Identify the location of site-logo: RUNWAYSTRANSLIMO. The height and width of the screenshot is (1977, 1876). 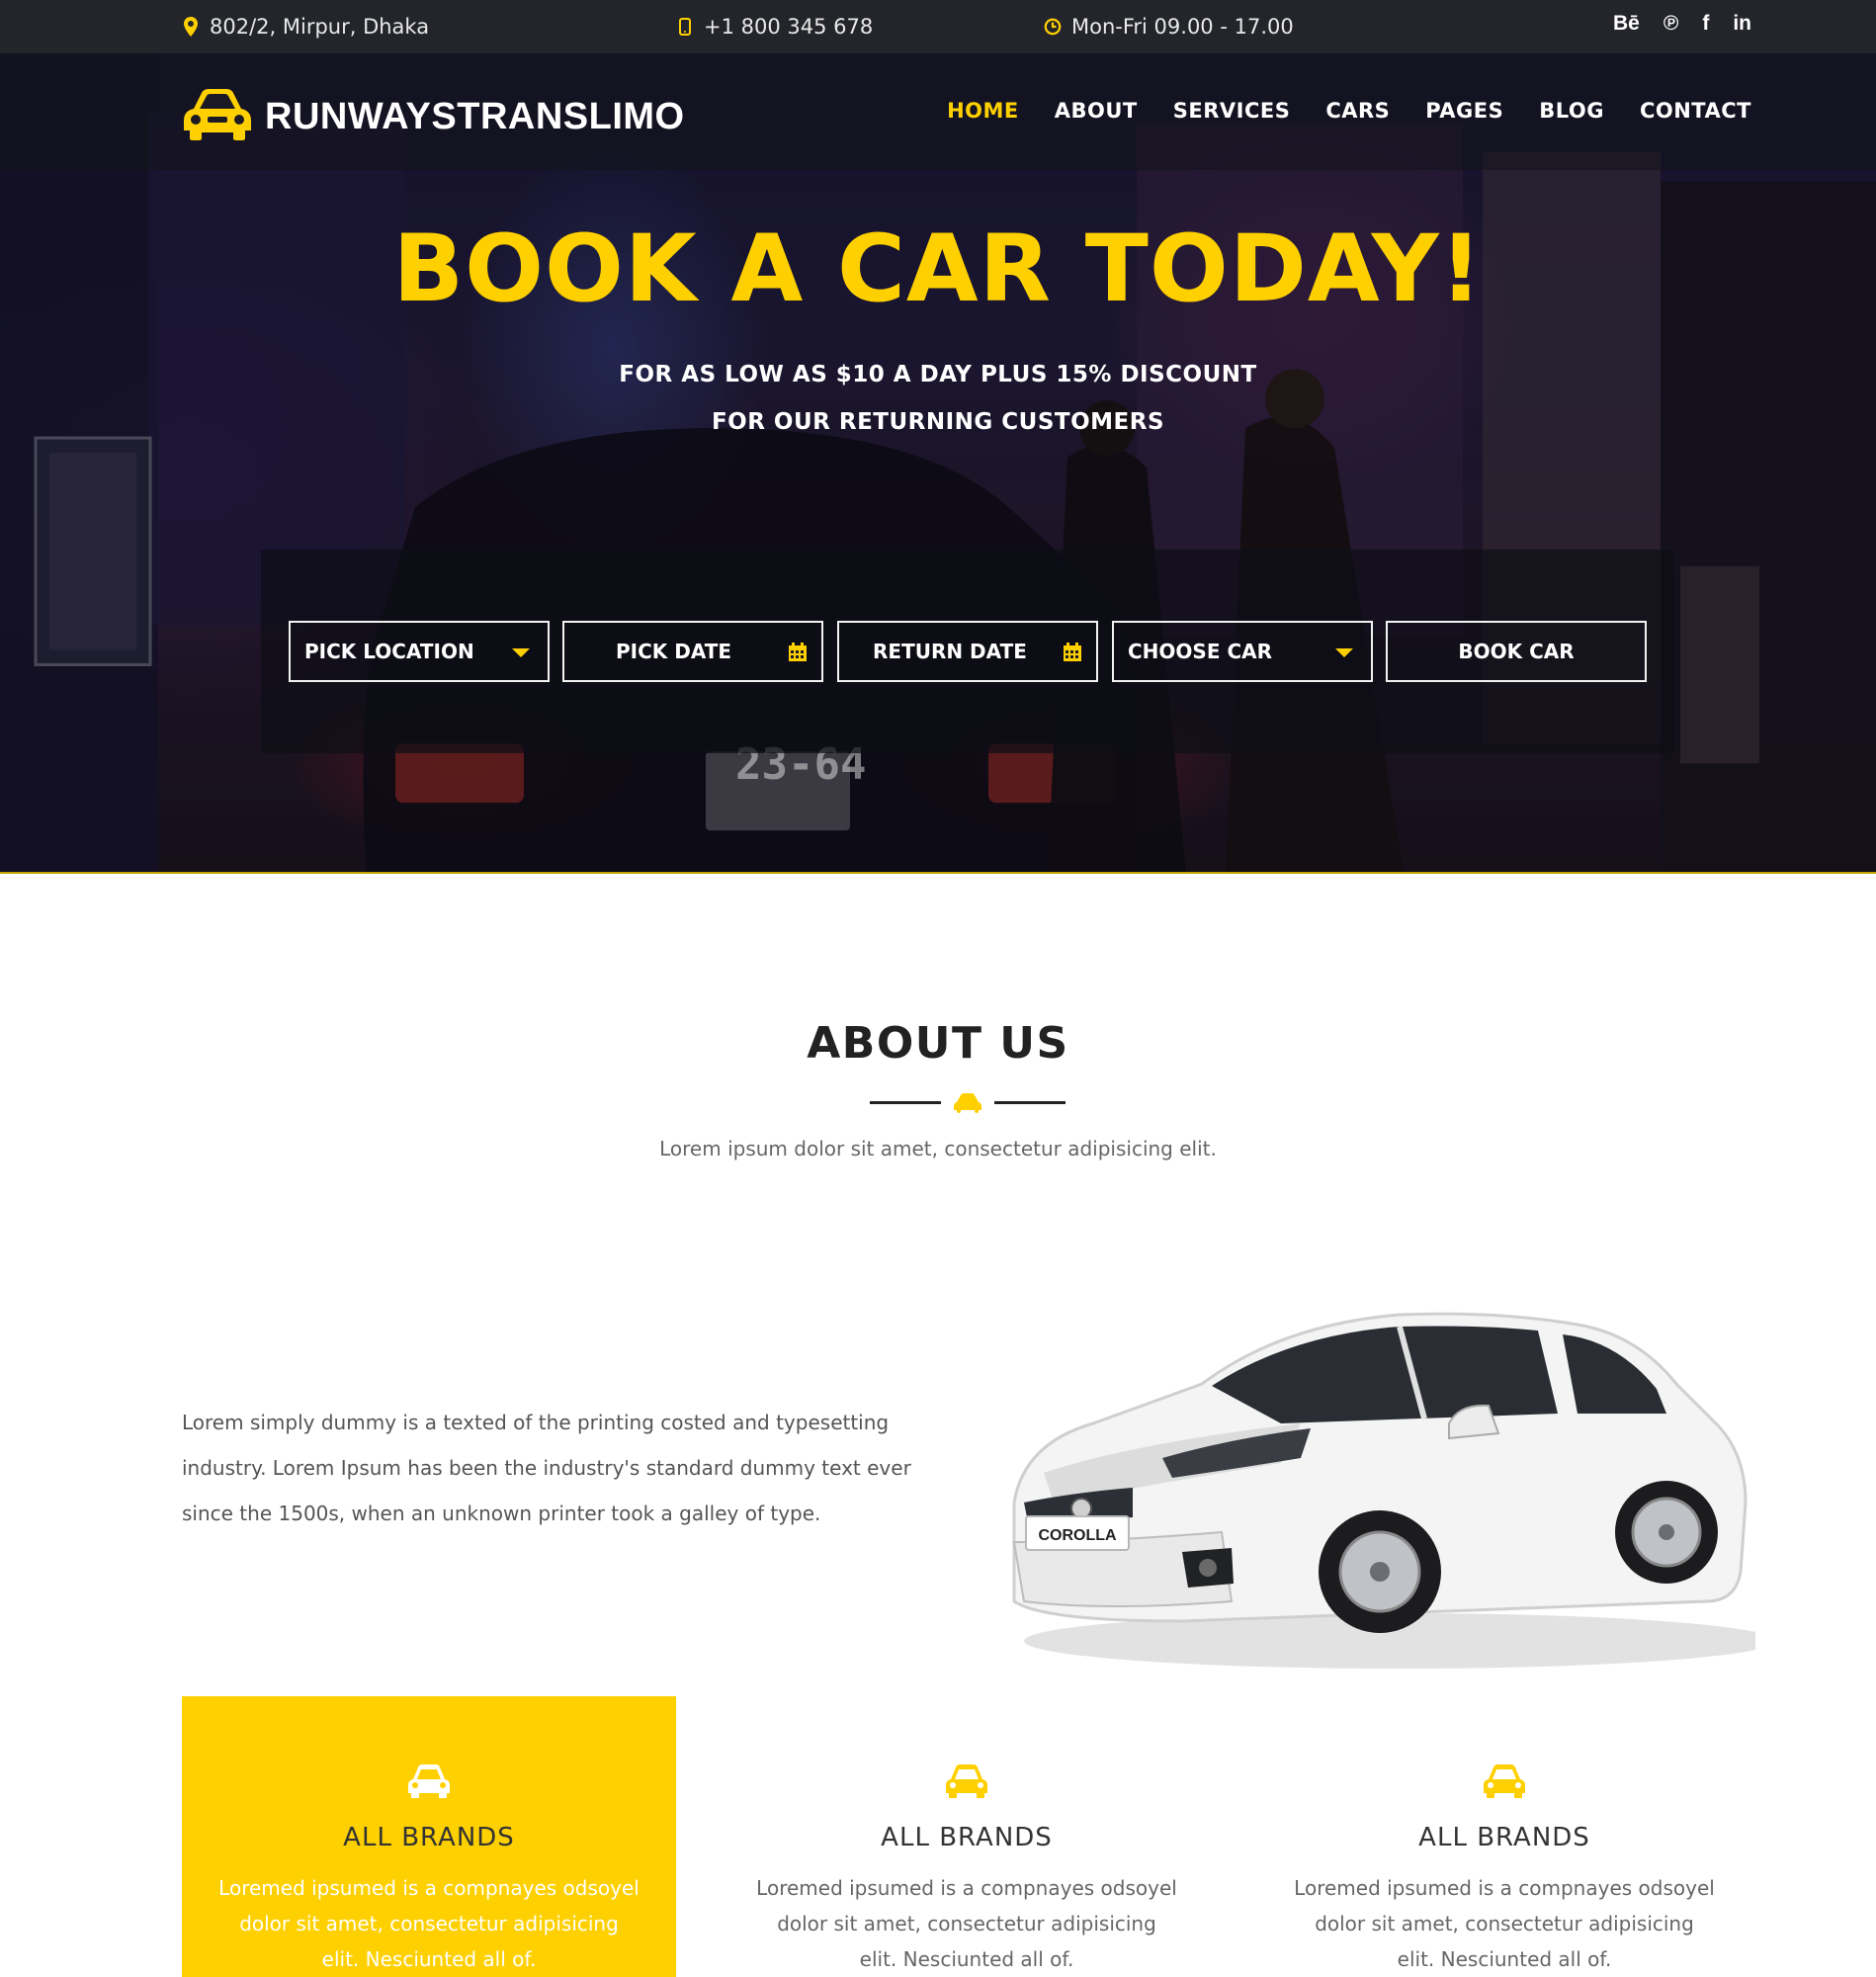
(433, 117).